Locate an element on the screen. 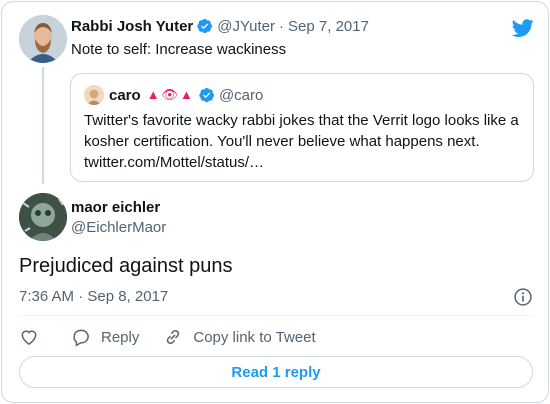 This screenshot has width=550, height=404. reply-author-name: maor eichler is located at coordinates (115, 207).